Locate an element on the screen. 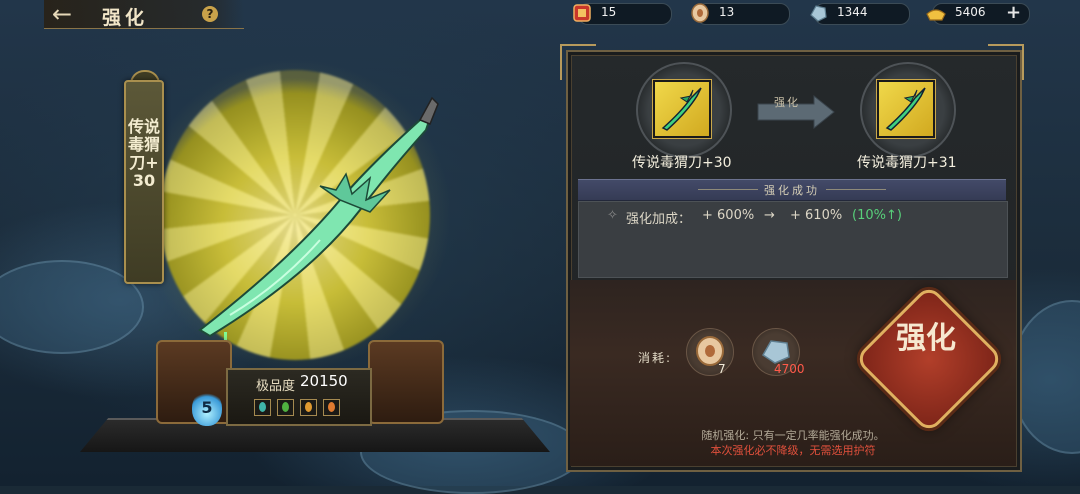  help-button: ? is located at coordinates (210, 14).